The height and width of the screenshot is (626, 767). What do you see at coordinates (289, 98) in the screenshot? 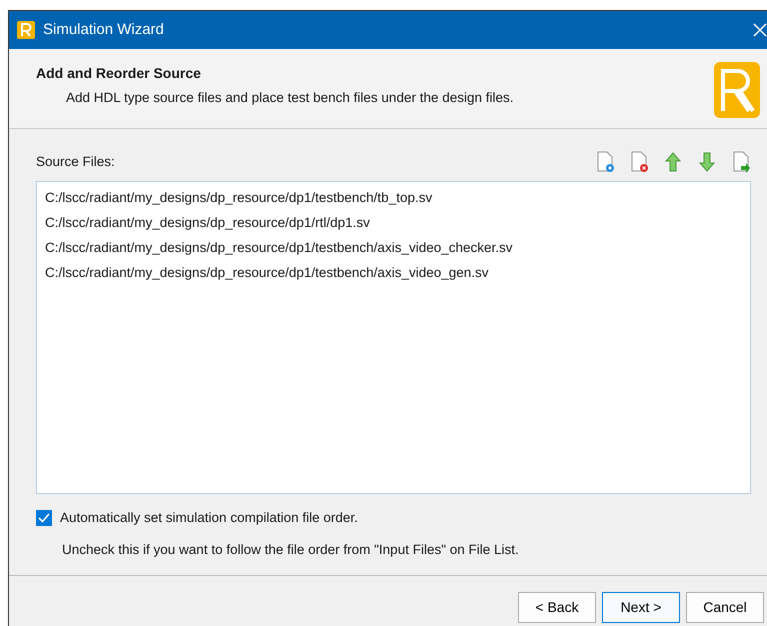
I see `page-description: Add HDL type source files and place test bench files under the design files.` at bounding box center [289, 98].